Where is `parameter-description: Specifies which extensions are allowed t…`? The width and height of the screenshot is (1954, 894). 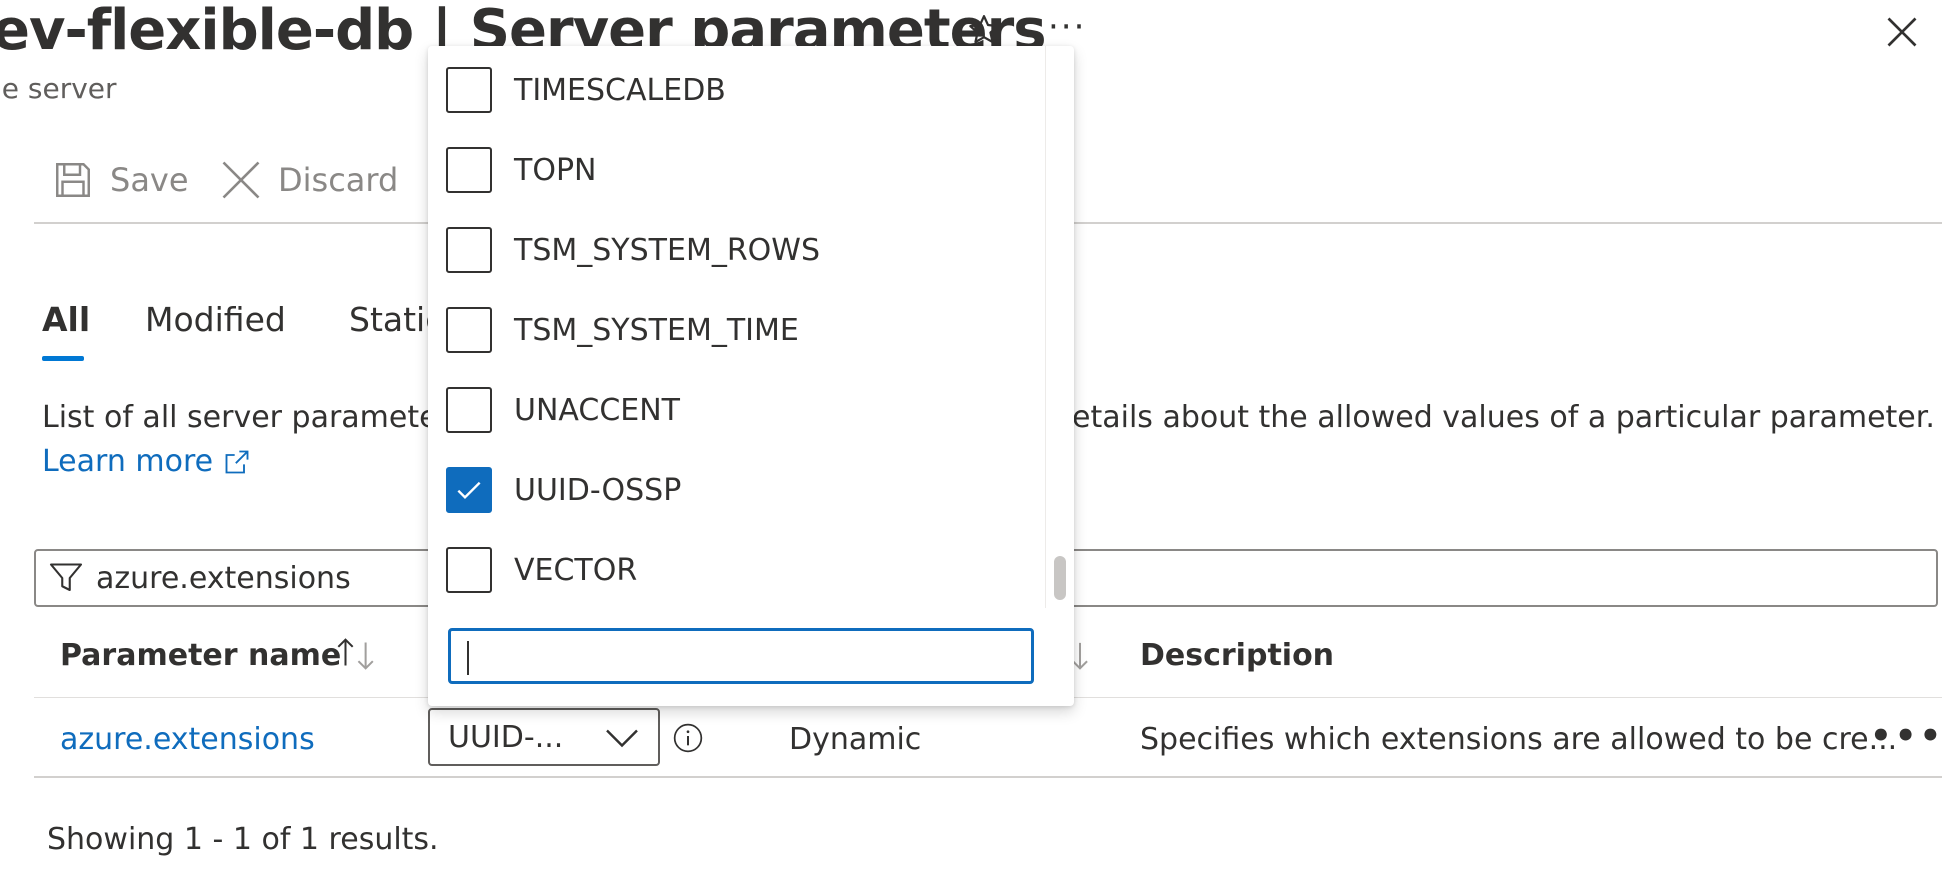
parameter-description: Specifies which extensions are allowed t… is located at coordinates (1519, 739).